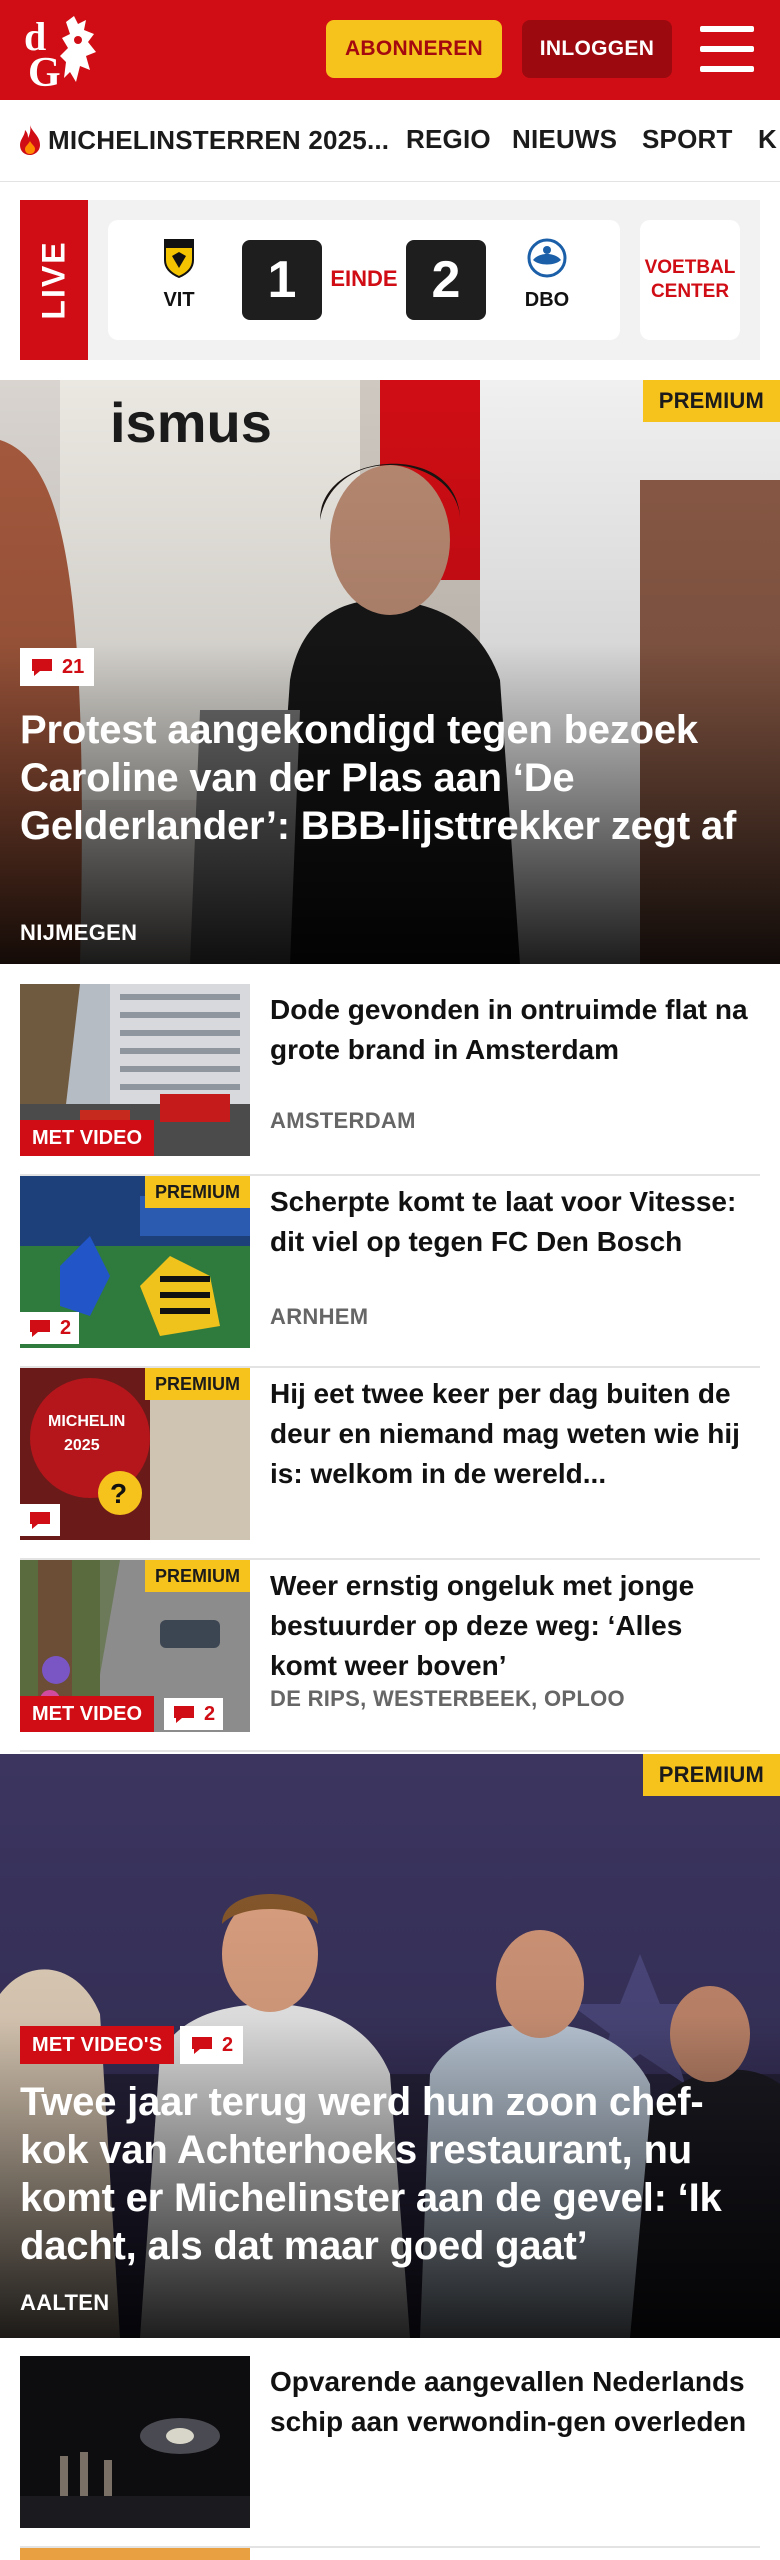 The height and width of the screenshot is (2560, 780). I want to click on article-thumbnail-partial, so click(135, 2554).